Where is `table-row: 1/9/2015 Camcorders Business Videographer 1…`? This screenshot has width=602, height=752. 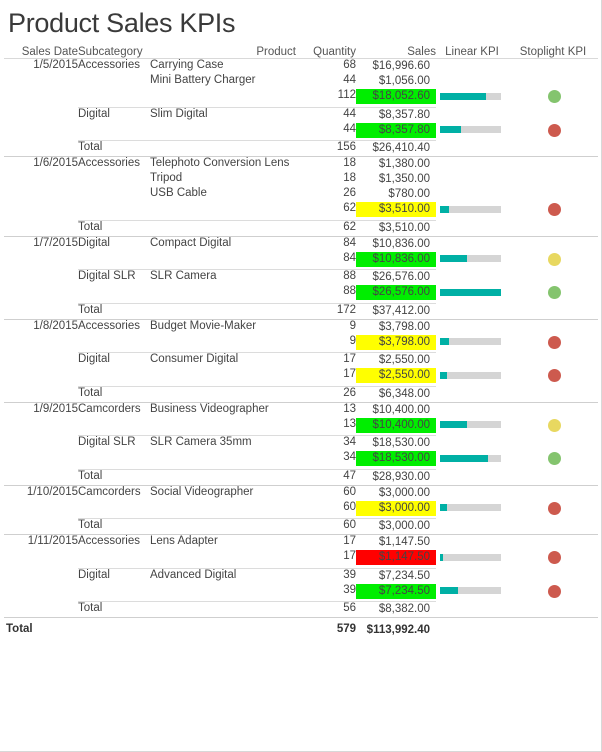 table-row: 1/9/2015 Camcorders Business Videographer 1… is located at coordinates (301, 410).